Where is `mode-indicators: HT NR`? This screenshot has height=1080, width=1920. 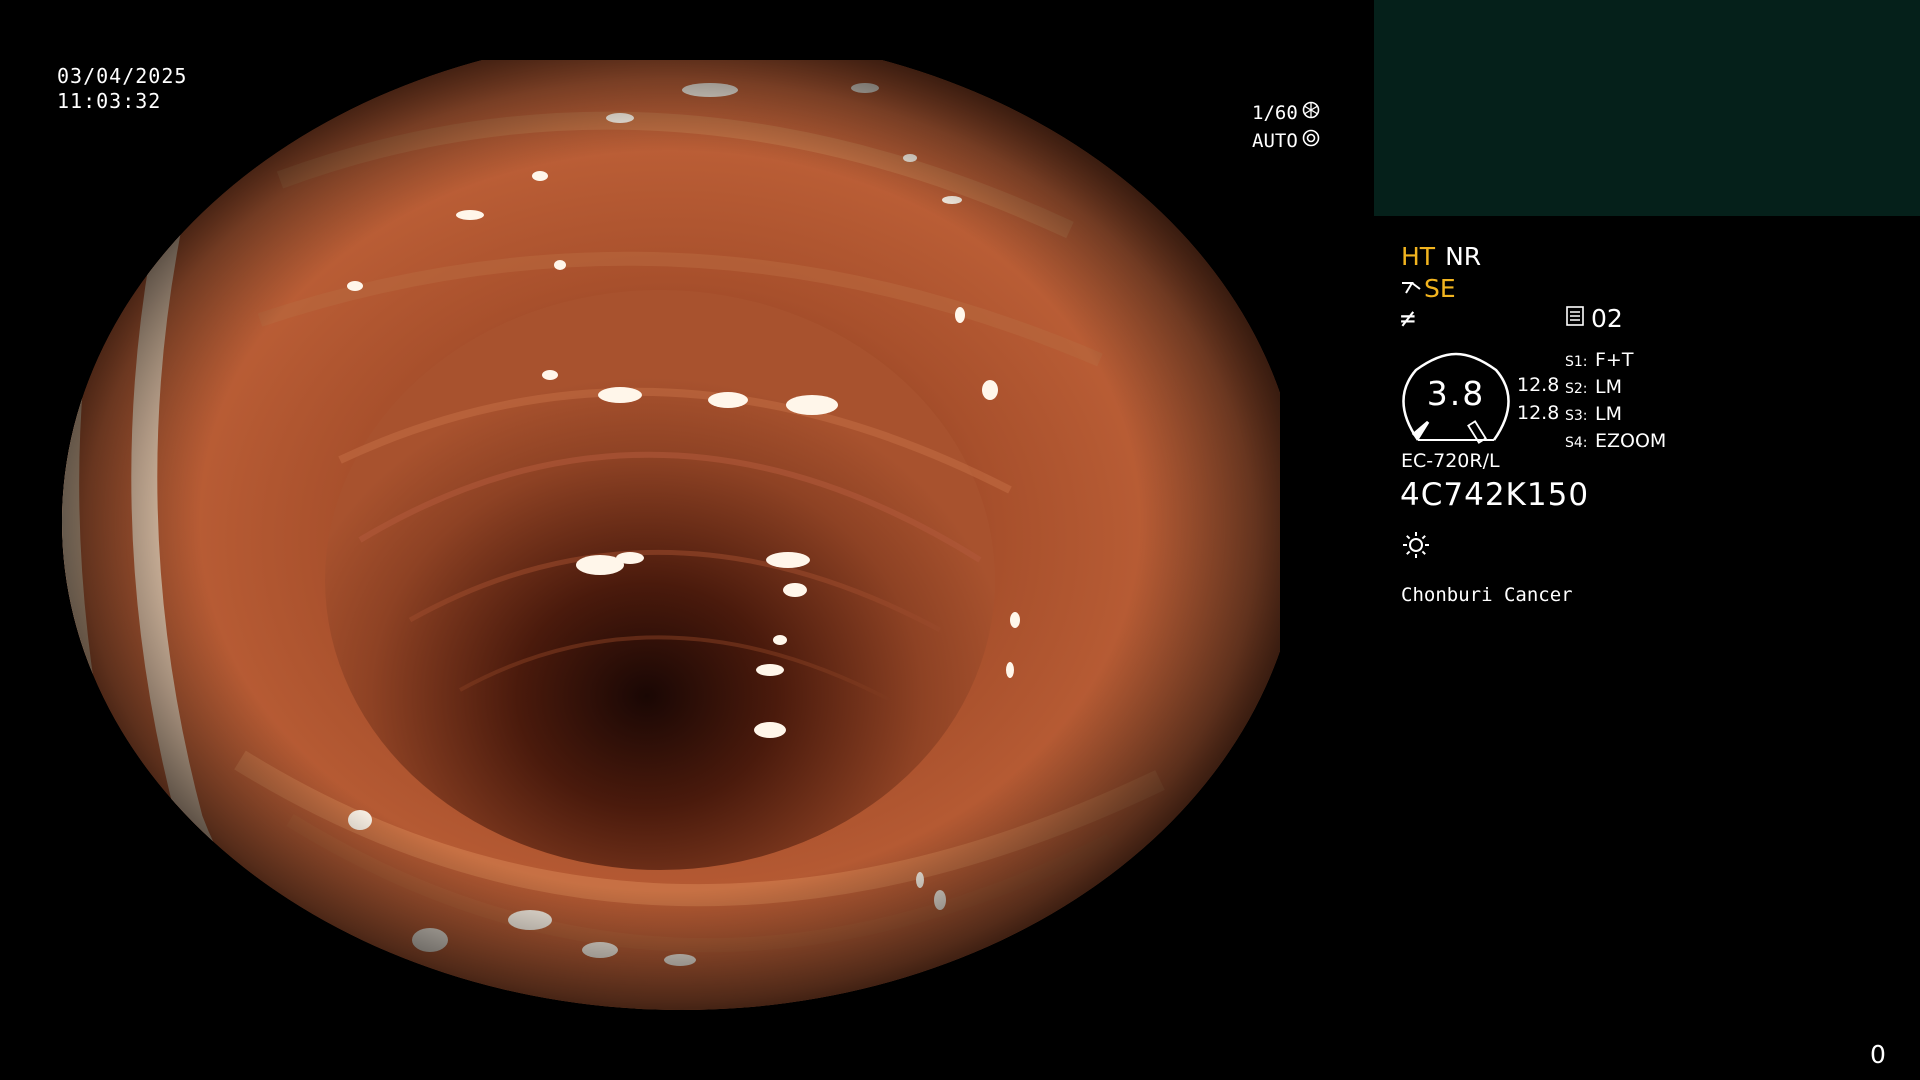
mode-indicators: HT NR is located at coordinates (1446, 256).